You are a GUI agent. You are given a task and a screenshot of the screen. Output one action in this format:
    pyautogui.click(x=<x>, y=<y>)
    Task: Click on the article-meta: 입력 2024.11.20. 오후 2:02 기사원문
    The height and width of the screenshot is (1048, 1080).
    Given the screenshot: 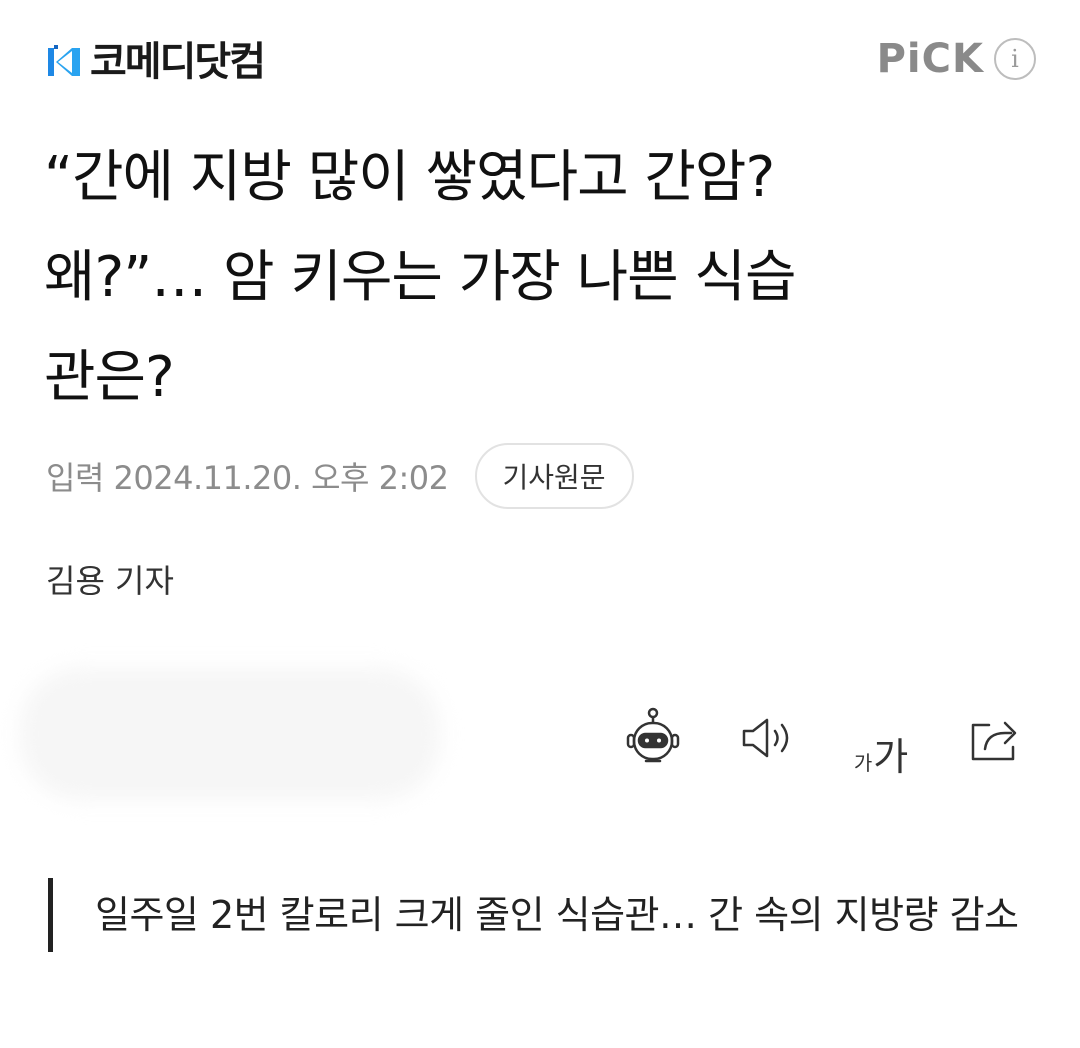 What is the action you would take?
    pyautogui.click(x=340, y=476)
    